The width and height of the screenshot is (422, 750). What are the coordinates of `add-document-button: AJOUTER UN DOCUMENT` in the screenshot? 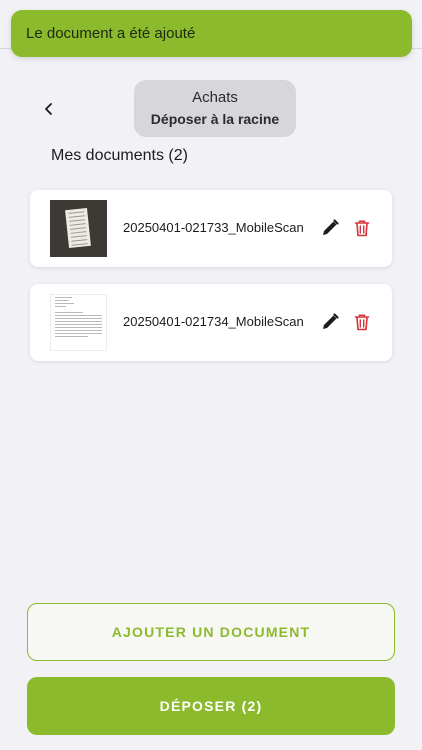 It's located at (211, 632).